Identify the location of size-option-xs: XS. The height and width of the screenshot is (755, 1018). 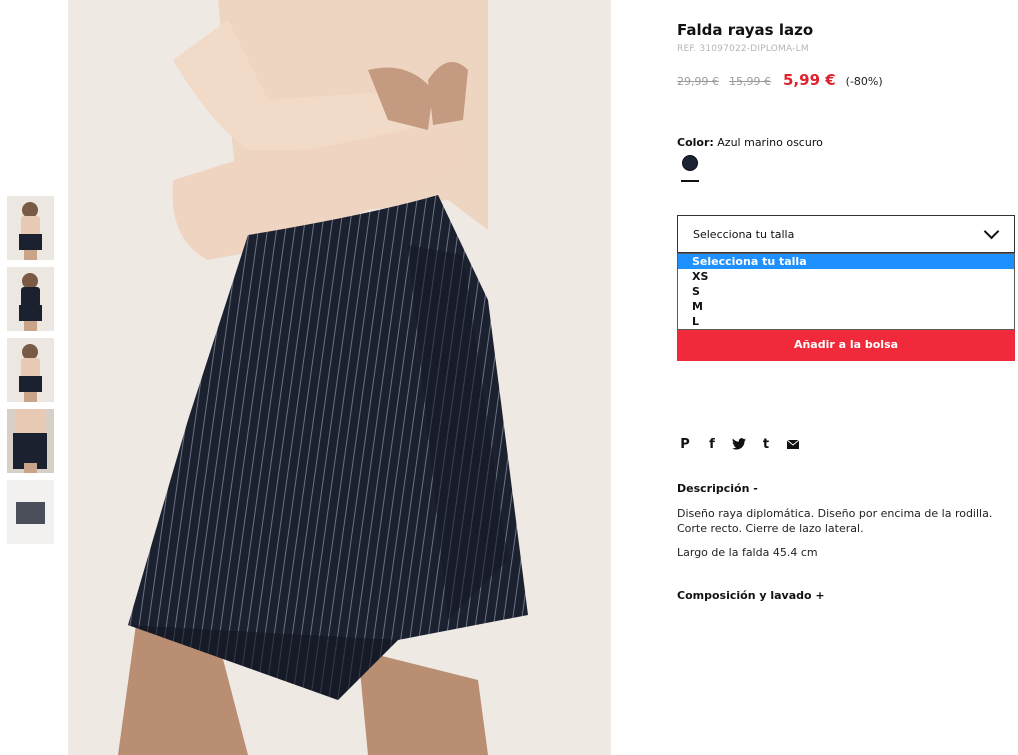
(846, 276).